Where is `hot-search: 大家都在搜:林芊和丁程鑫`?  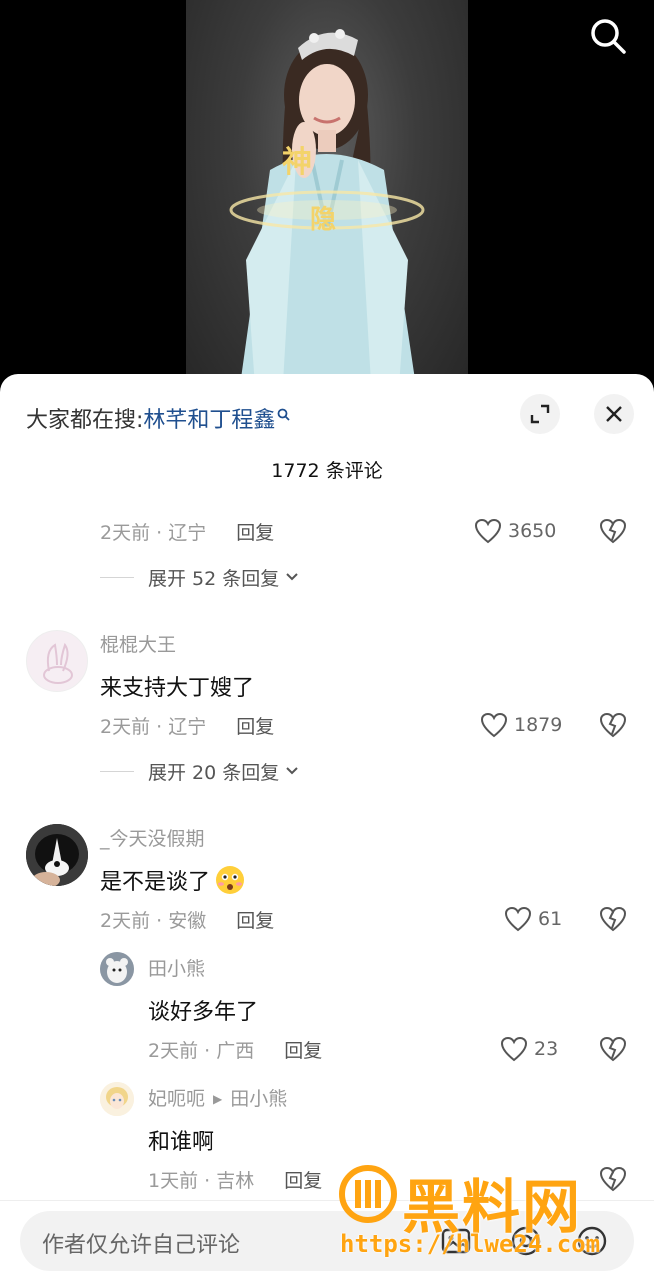
hot-search: 大家都在搜:林芊和丁程鑫 is located at coordinates (158, 418).